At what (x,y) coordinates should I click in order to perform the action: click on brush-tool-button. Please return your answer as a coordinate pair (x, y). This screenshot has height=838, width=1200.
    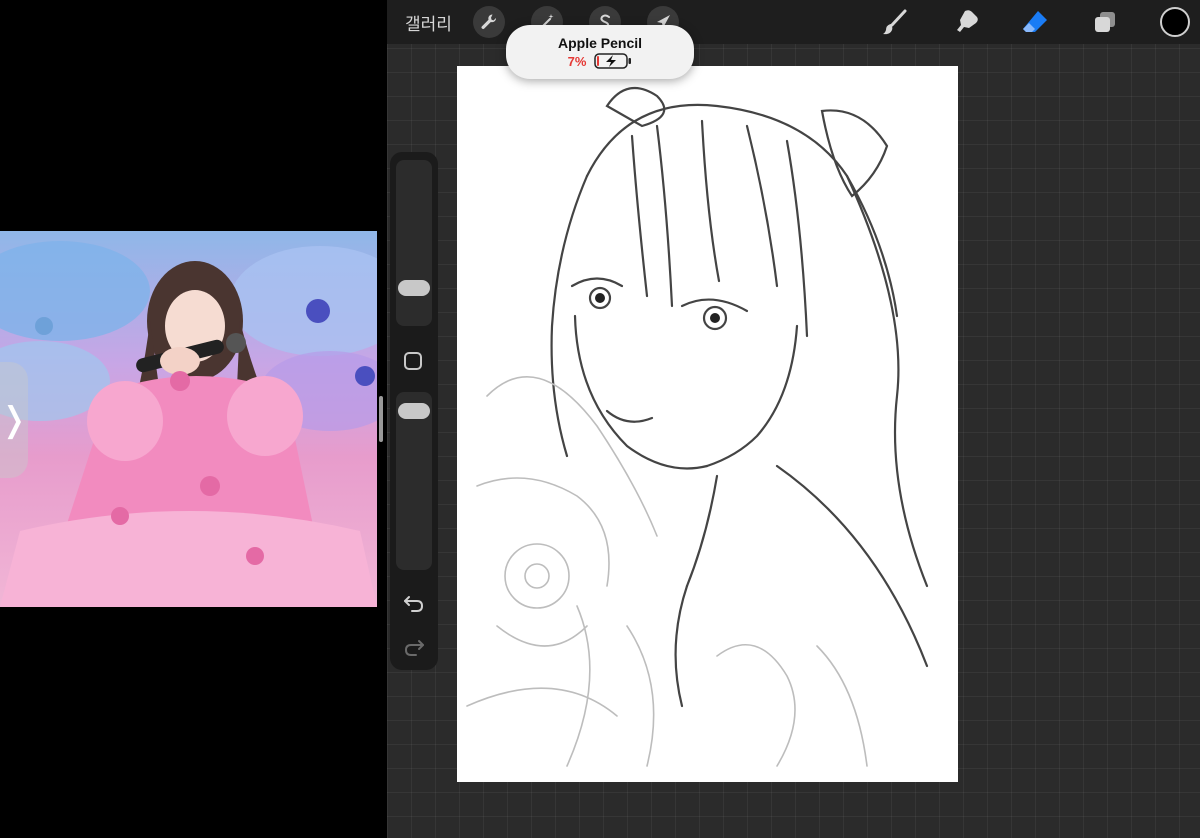
    Looking at the image, I should click on (895, 22).